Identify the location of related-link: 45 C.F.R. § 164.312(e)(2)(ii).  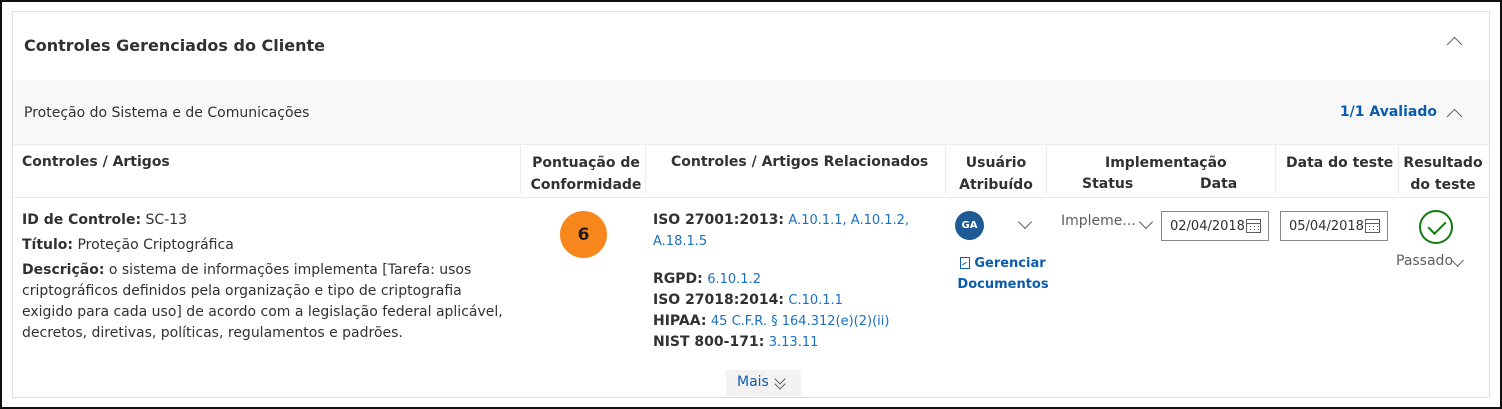
(800, 321).